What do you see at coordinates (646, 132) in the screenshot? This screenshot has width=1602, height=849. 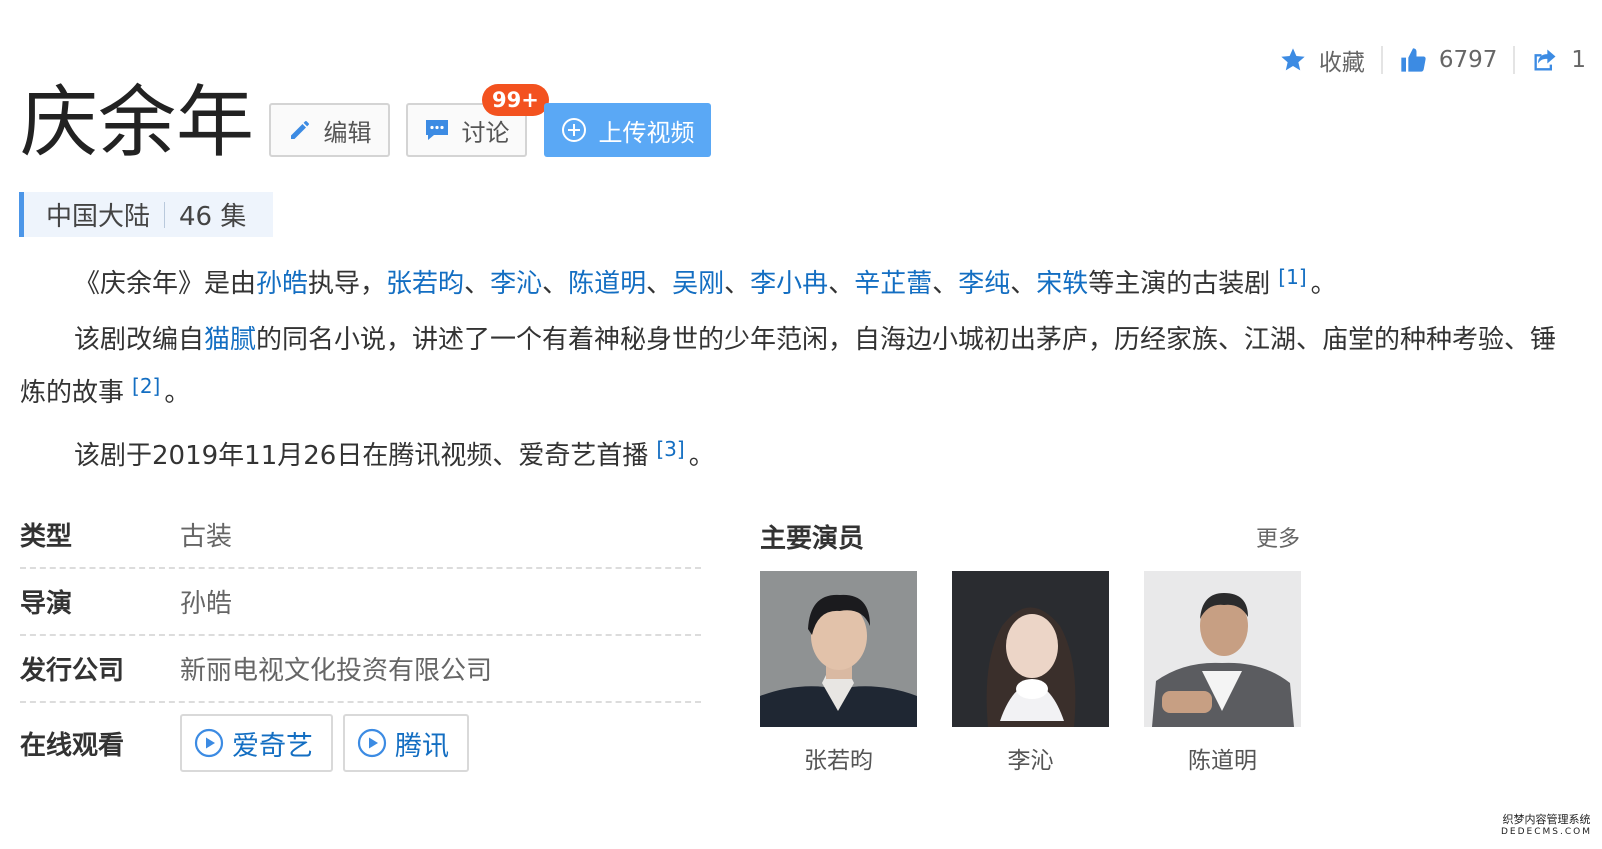 I see `upload-label: 上传视频` at bounding box center [646, 132].